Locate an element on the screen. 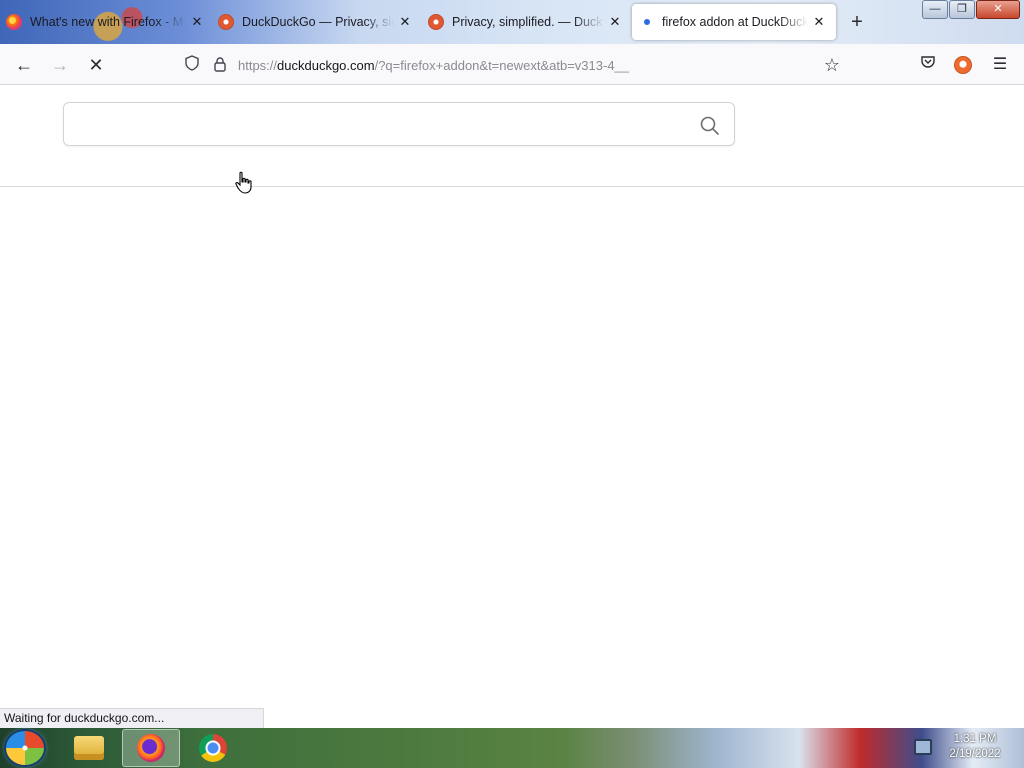 The height and width of the screenshot is (768, 1024). search-icon is located at coordinates (710, 126).